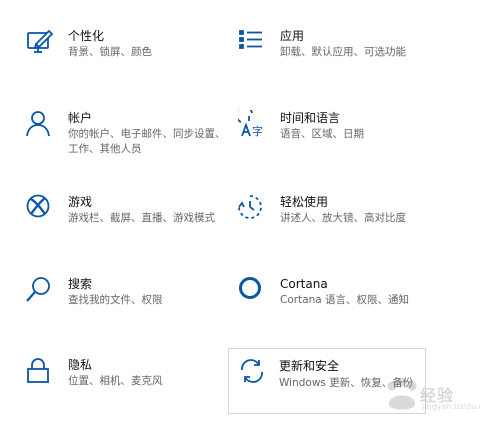 The height and width of the screenshot is (422, 480). I want to click on settings-tile-gaming: 游戏 游戏栏、截屏、直播、游戏模式, so click(126, 219).